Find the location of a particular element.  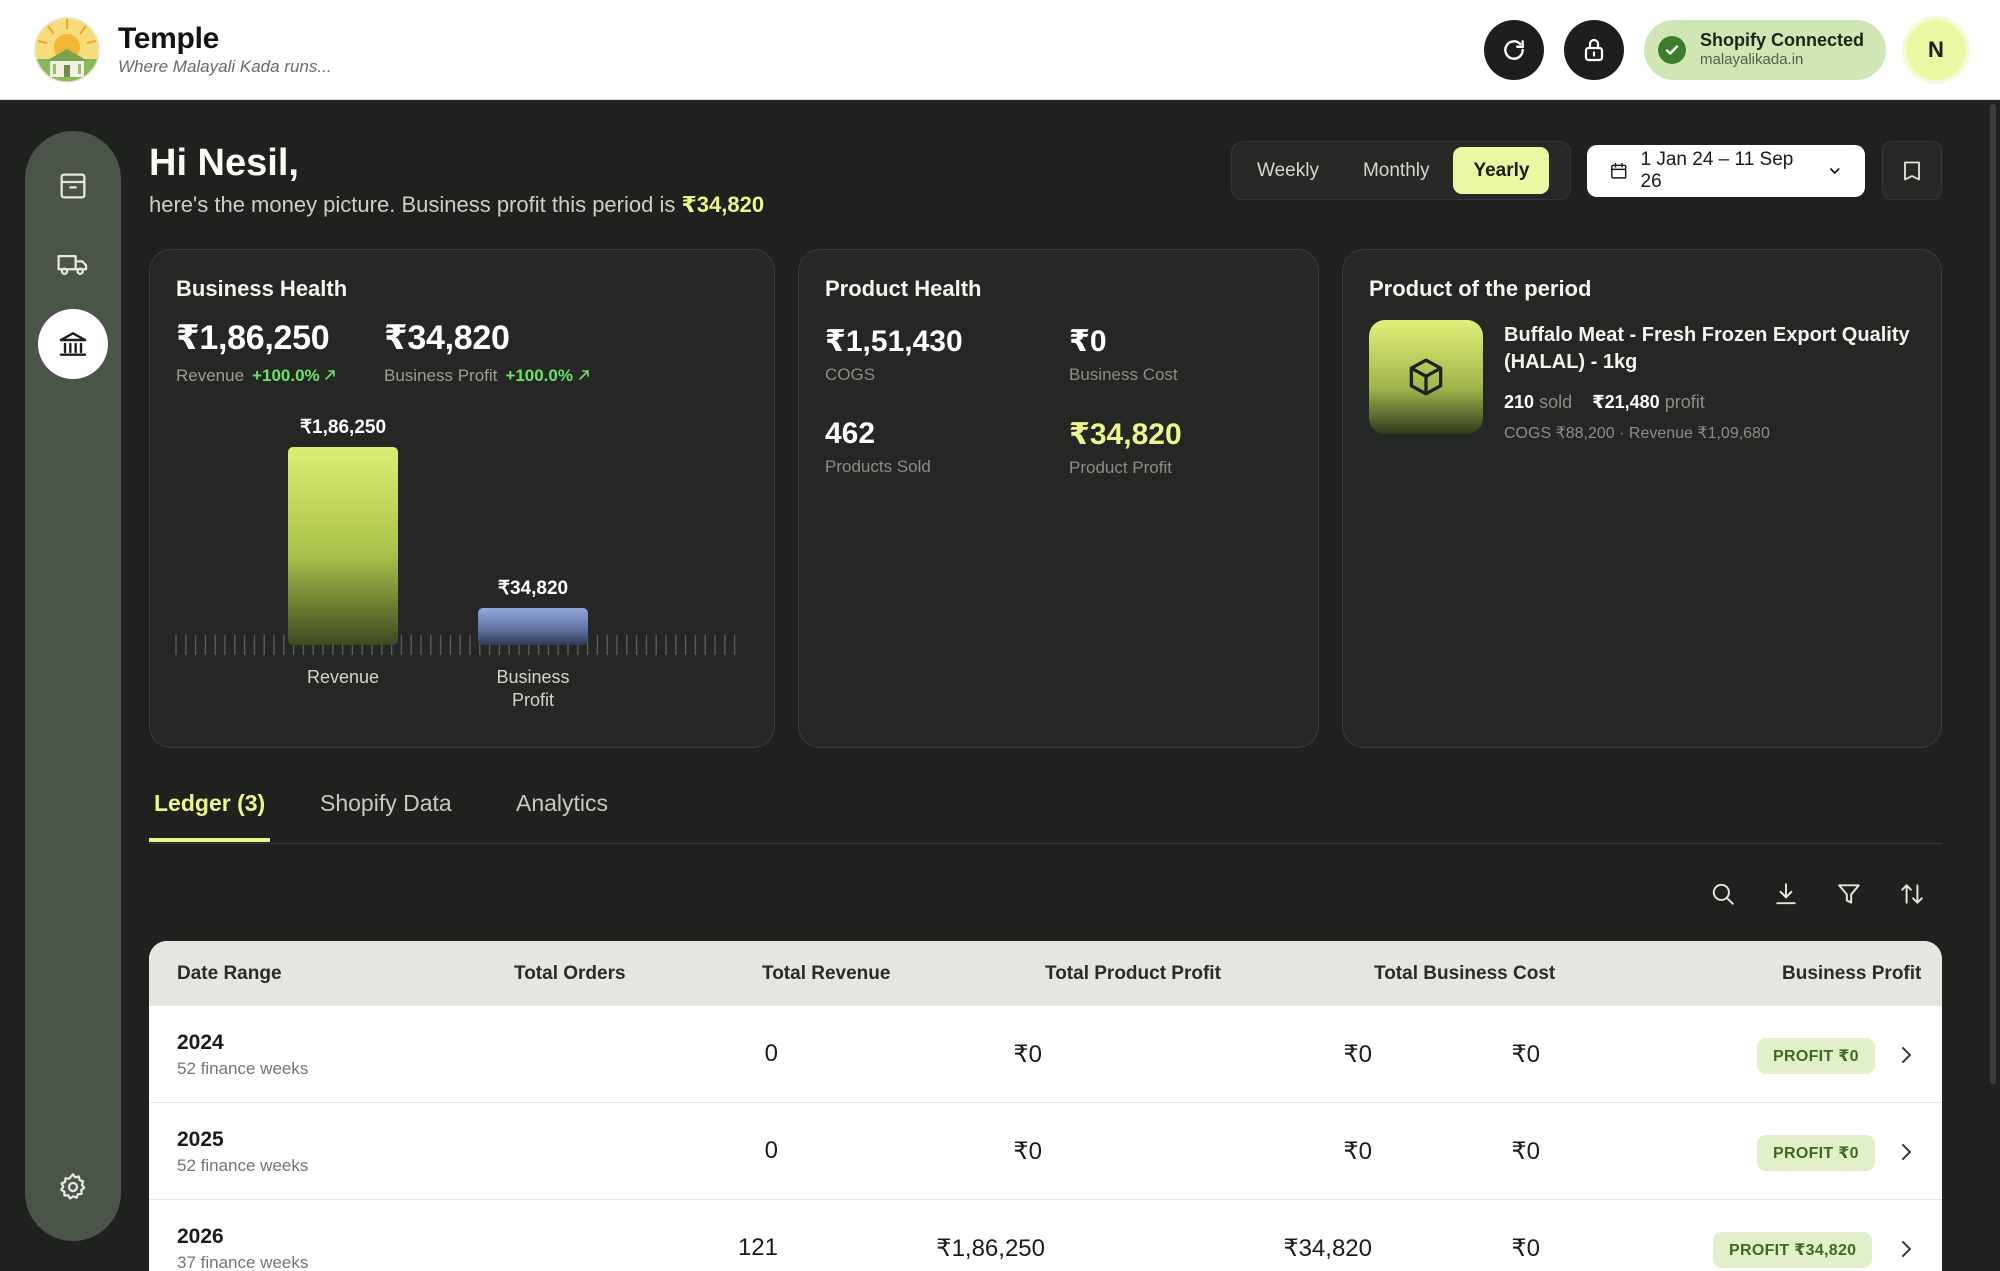

sort-icon is located at coordinates (1912, 894).